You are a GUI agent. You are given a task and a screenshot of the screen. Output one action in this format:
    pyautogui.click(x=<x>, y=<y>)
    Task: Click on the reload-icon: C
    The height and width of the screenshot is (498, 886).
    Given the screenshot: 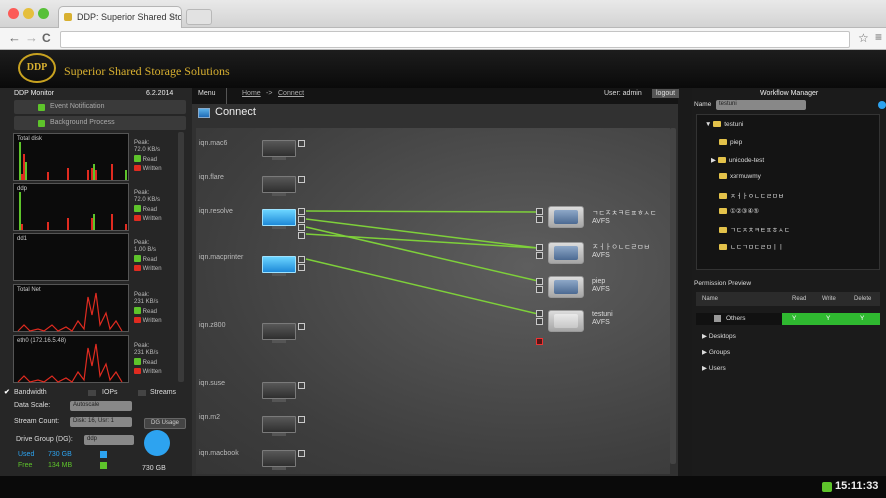 What is the action you would take?
    pyautogui.click(x=46, y=38)
    